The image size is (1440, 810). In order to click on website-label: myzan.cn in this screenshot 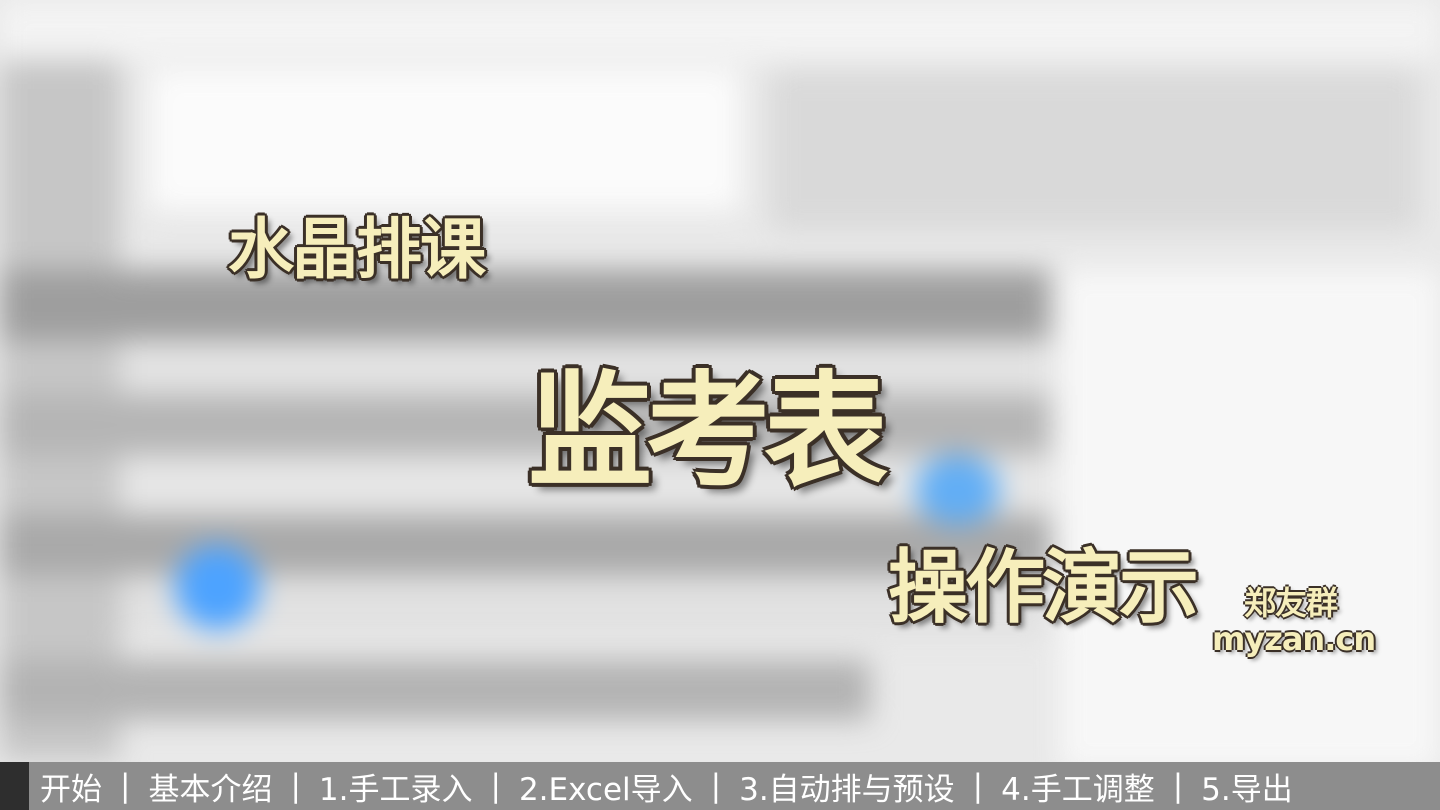, I will do `click(1294, 639)`.